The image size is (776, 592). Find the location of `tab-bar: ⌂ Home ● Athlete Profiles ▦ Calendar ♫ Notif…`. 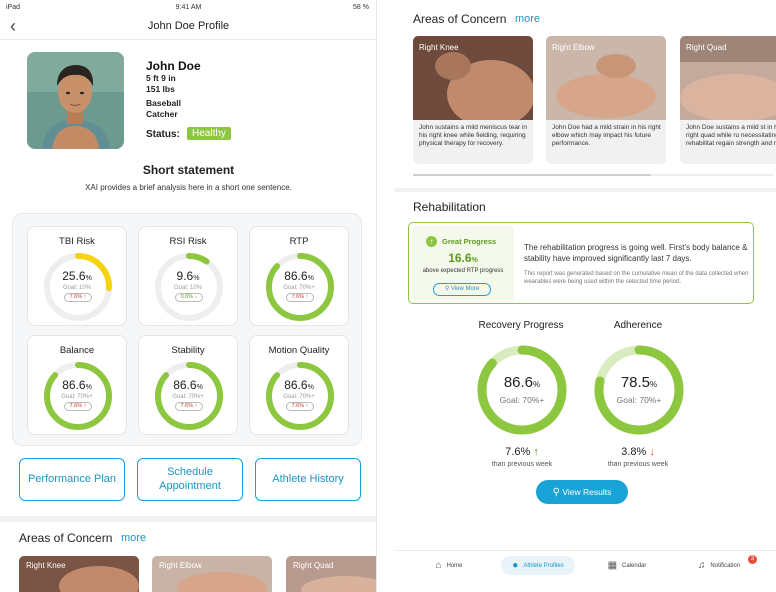

tab-bar: ⌂ Home ● Athlete Profiles ▦ Calendar ♫ Notif… is located at coordinates (585, 571).